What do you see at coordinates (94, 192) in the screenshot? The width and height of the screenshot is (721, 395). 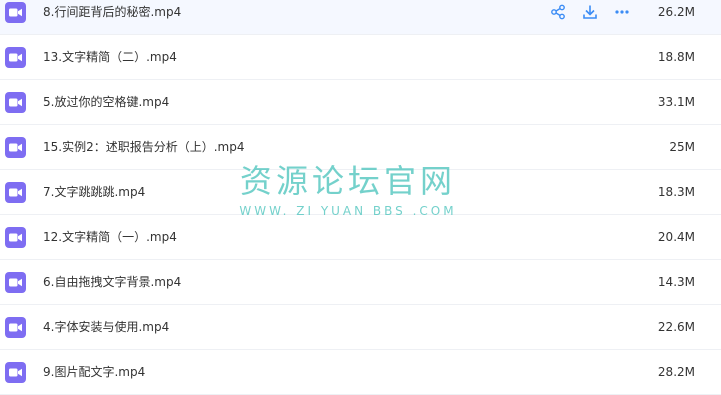 I see `file-name: 7.文字跳跳跳.mp4` at bounding box center [94, 192].